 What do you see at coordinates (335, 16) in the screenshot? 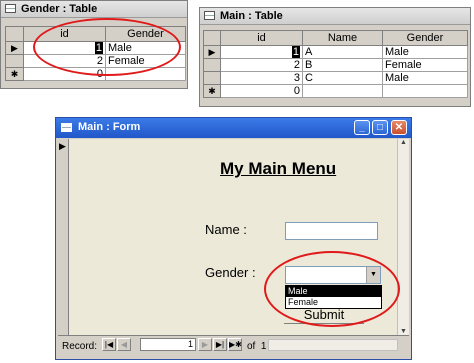
I see `main-table-titlebar: Main : Table` at bounding box center [335, 16].